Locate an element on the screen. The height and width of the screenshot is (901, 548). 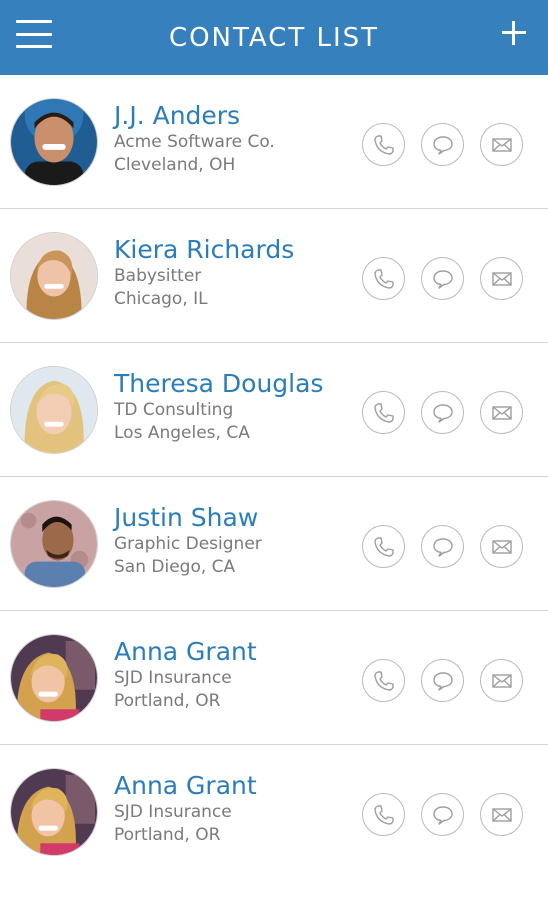
contact-location: Cleveland, OH is located at coordinates (175, 165).